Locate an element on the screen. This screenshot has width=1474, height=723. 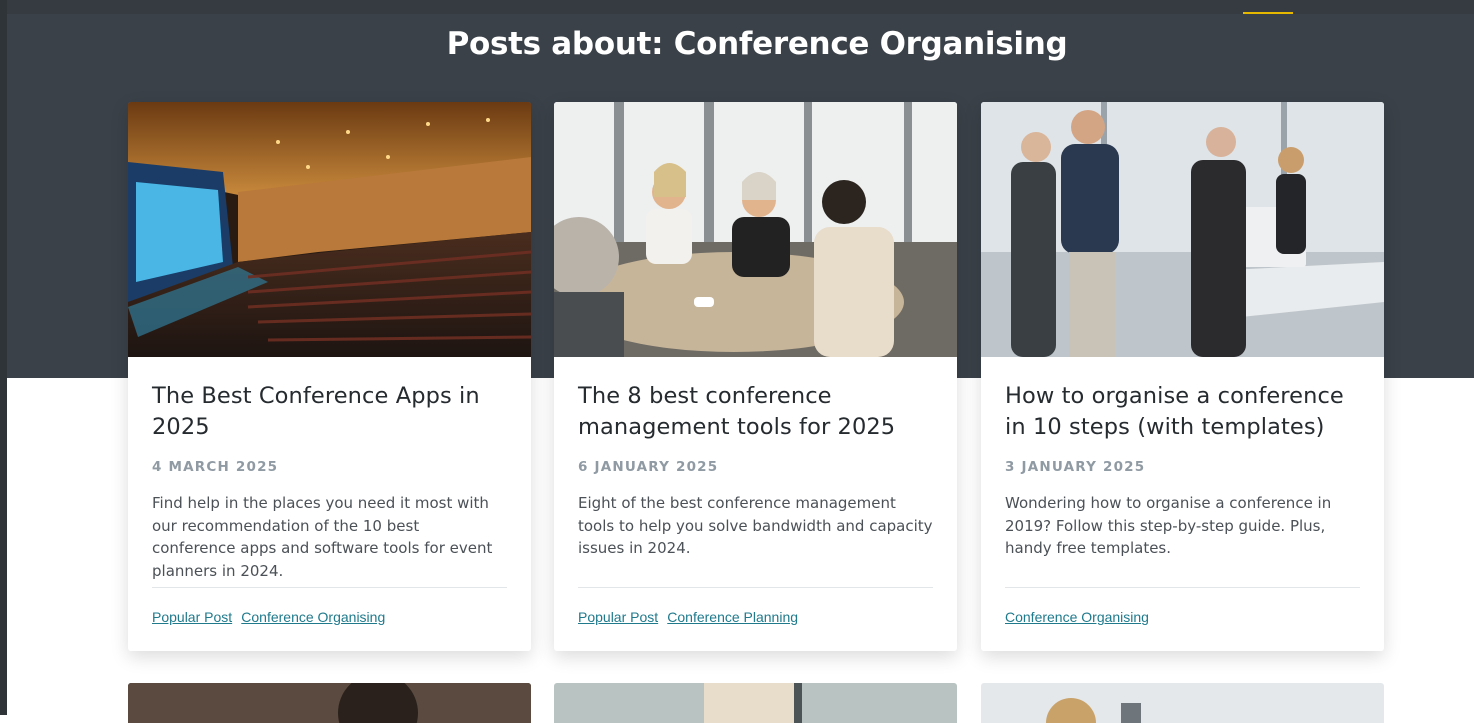
page-title-lead: Posts about: is located at coordinates (555, 44).